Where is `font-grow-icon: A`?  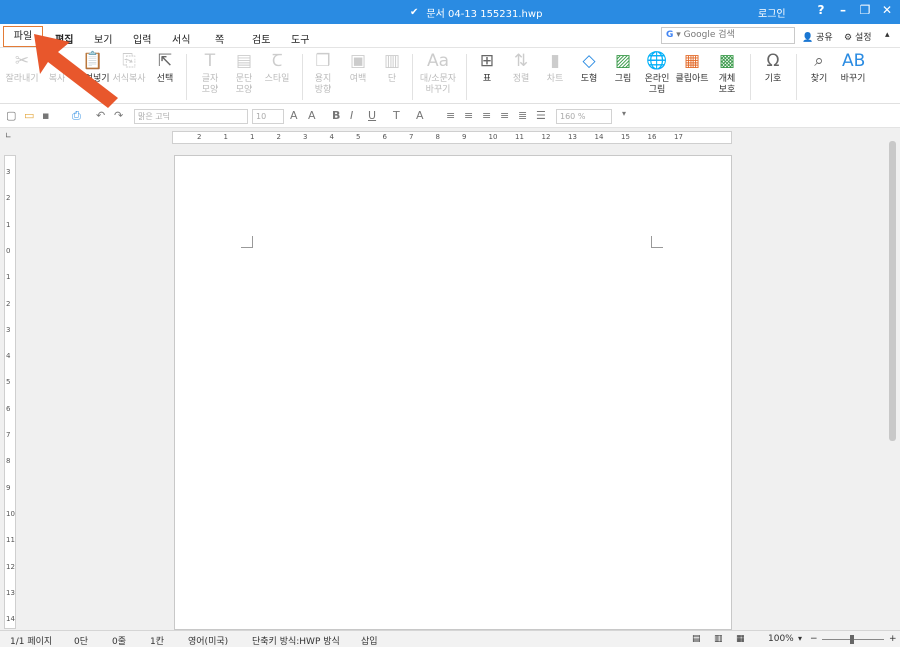
font-grow-icon: A is located at coordinates (294, 115).